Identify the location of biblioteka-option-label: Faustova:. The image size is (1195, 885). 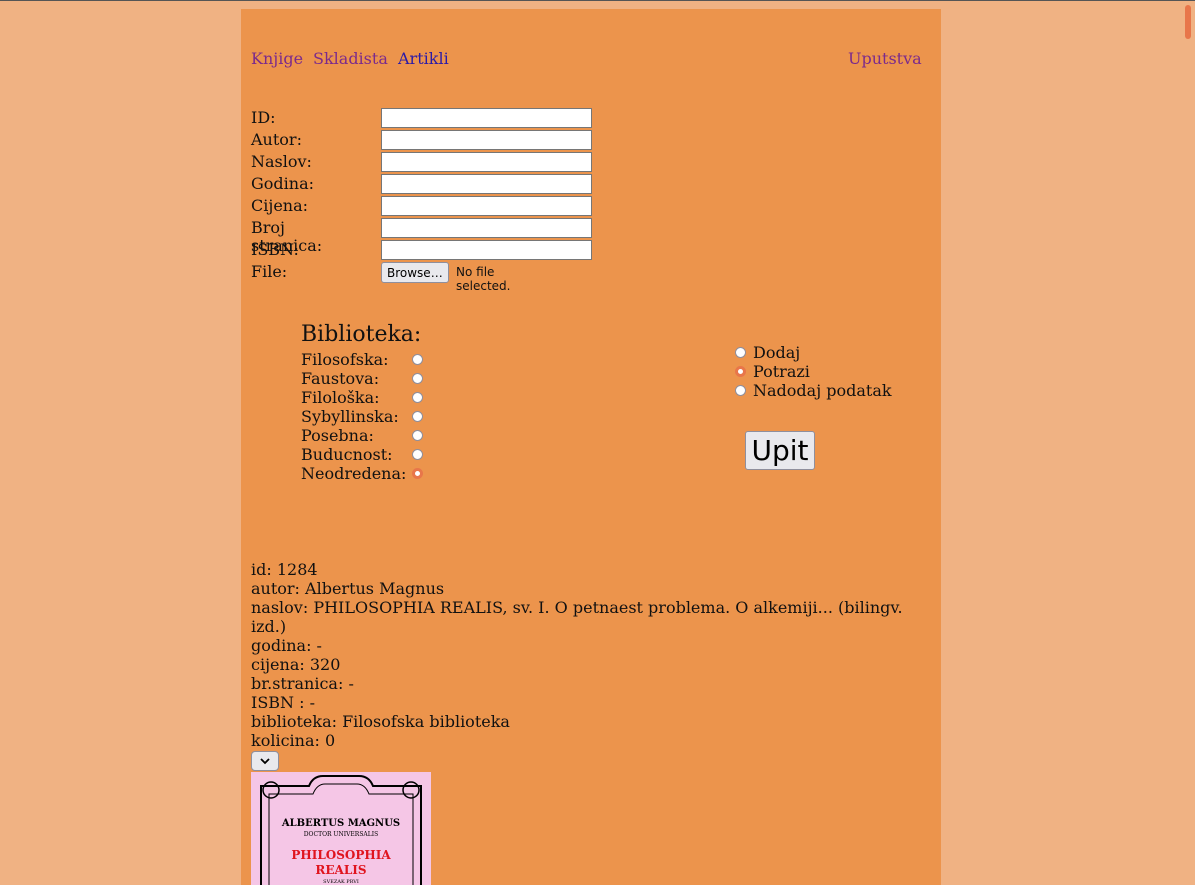
(340, 378).